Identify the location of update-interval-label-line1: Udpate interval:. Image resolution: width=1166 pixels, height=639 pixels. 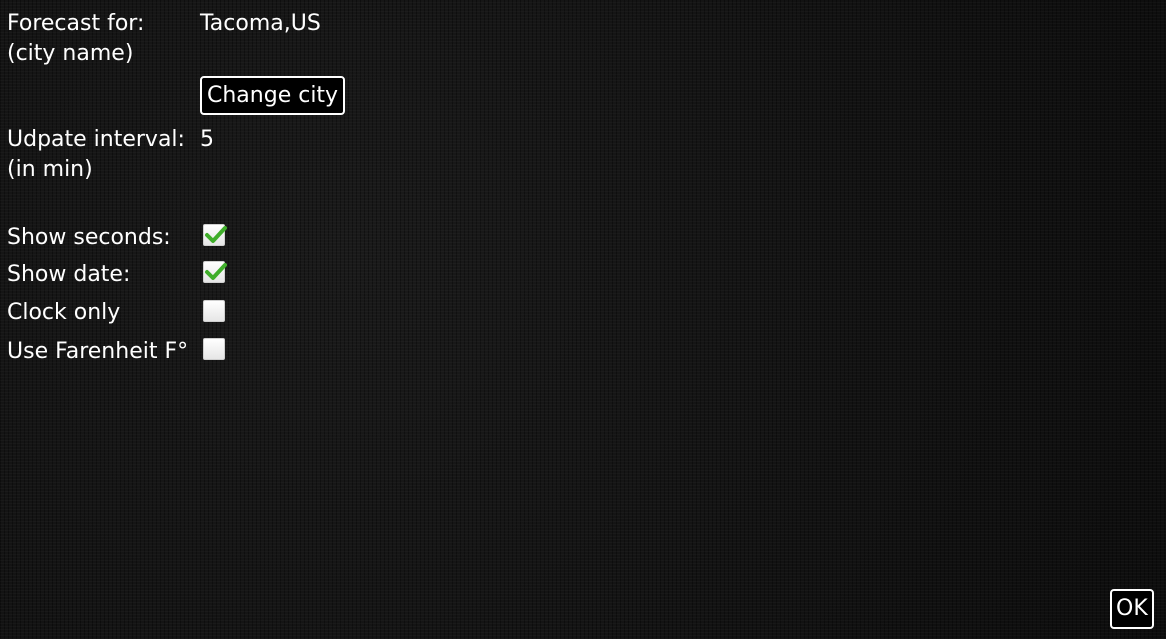
(96, 139).